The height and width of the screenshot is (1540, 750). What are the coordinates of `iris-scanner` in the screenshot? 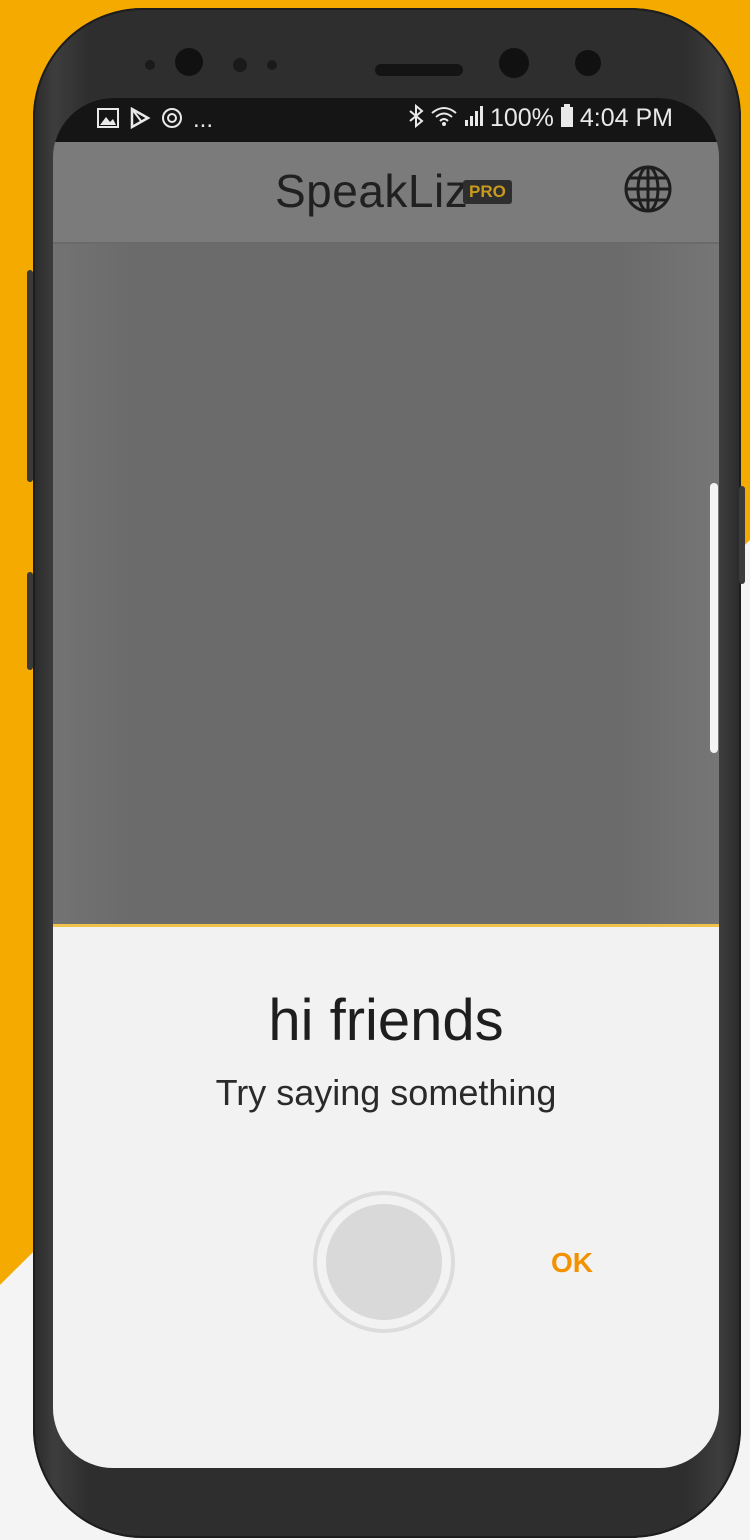 It's located at (514, 63).